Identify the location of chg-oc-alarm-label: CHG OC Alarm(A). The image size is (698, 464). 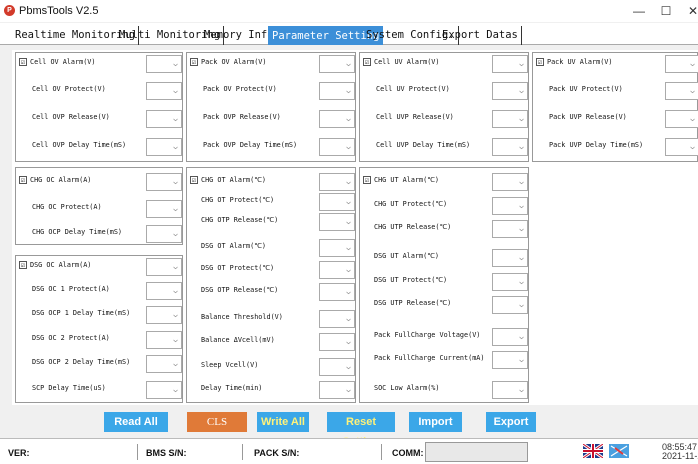
(61, 180).